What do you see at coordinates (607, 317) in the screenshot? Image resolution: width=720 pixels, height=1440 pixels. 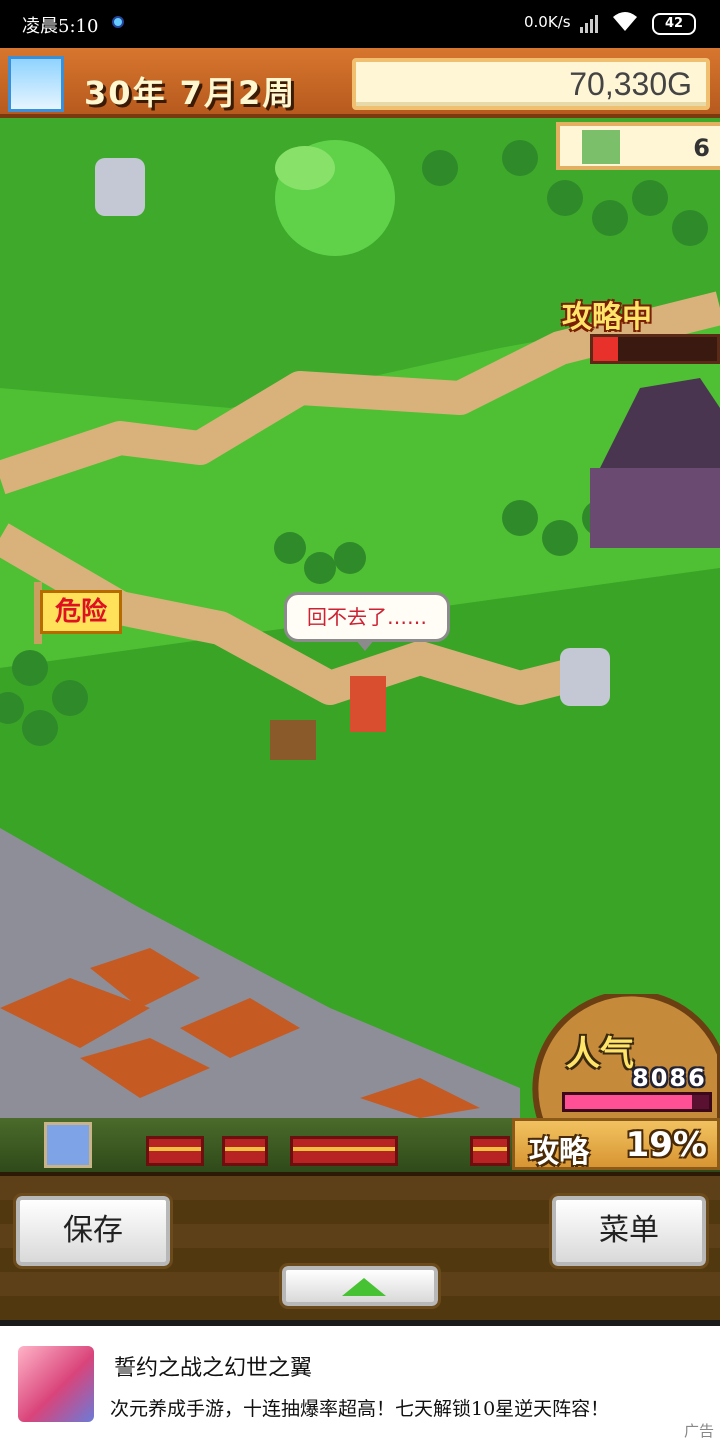 I see `siege-status-label: 攻略中` at bounding box center [607, 317].